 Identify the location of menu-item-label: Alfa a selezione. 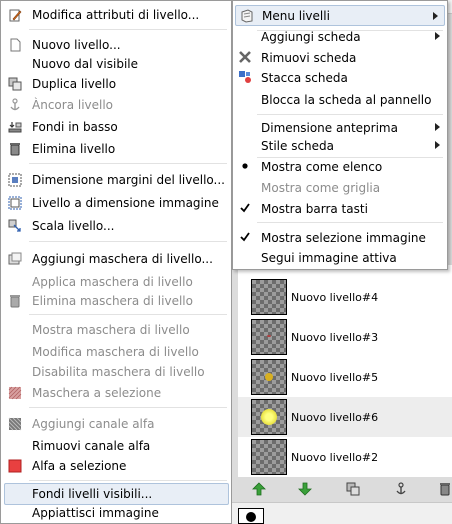
(79, 466).